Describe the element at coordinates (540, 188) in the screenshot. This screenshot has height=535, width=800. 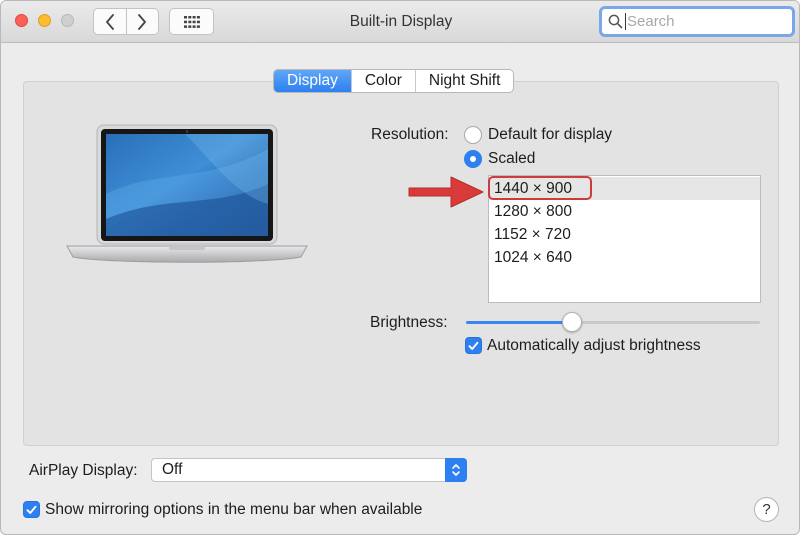
I see `annotation-highlight-box` at that location.